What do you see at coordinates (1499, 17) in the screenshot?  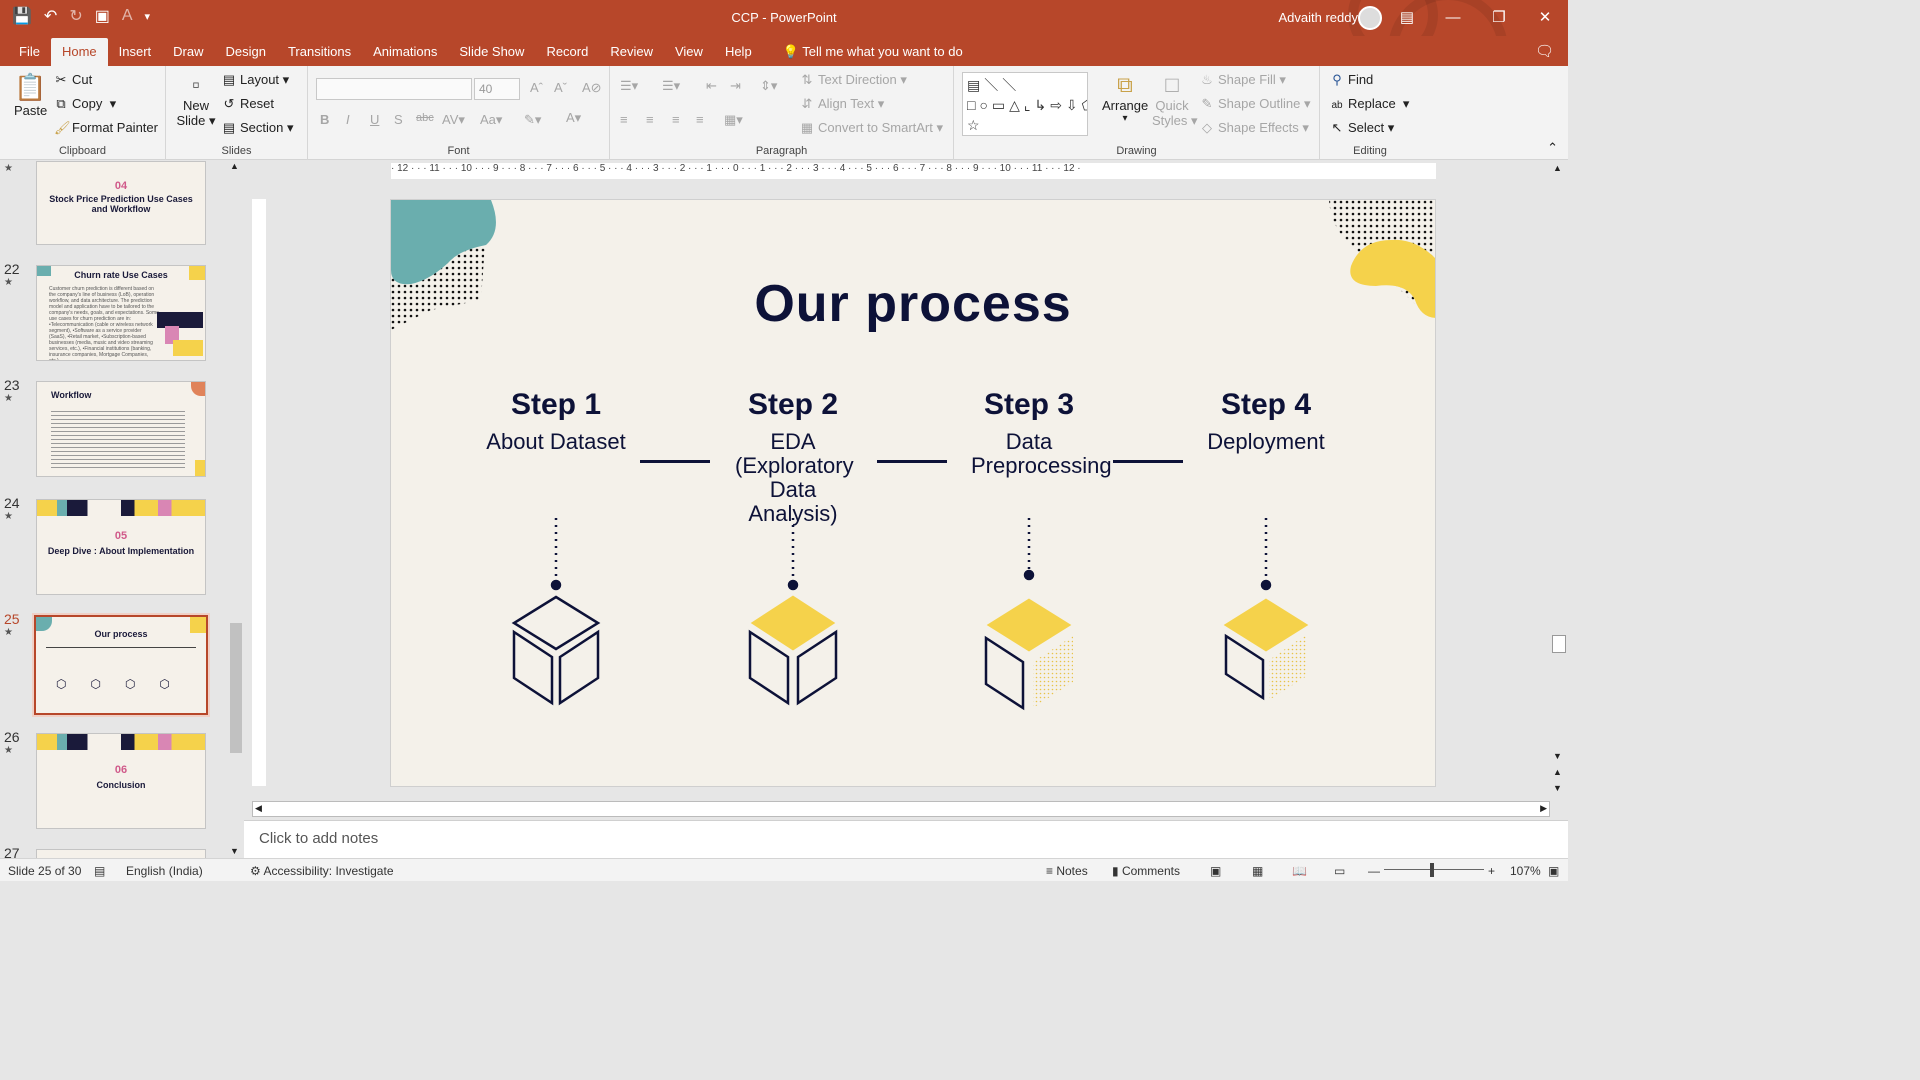 I see `maximize-icon: ❐` at bounding box center [1499, 17].